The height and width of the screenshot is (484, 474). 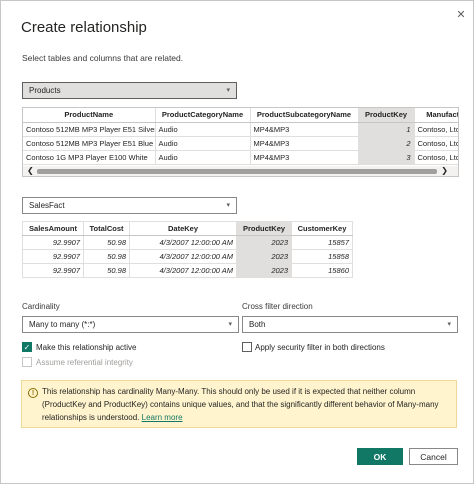 What do you see at coordinates (444, 170) in the screenshot?
I see `scroll-right-icon: ❯` at bounding box center [444, 170].